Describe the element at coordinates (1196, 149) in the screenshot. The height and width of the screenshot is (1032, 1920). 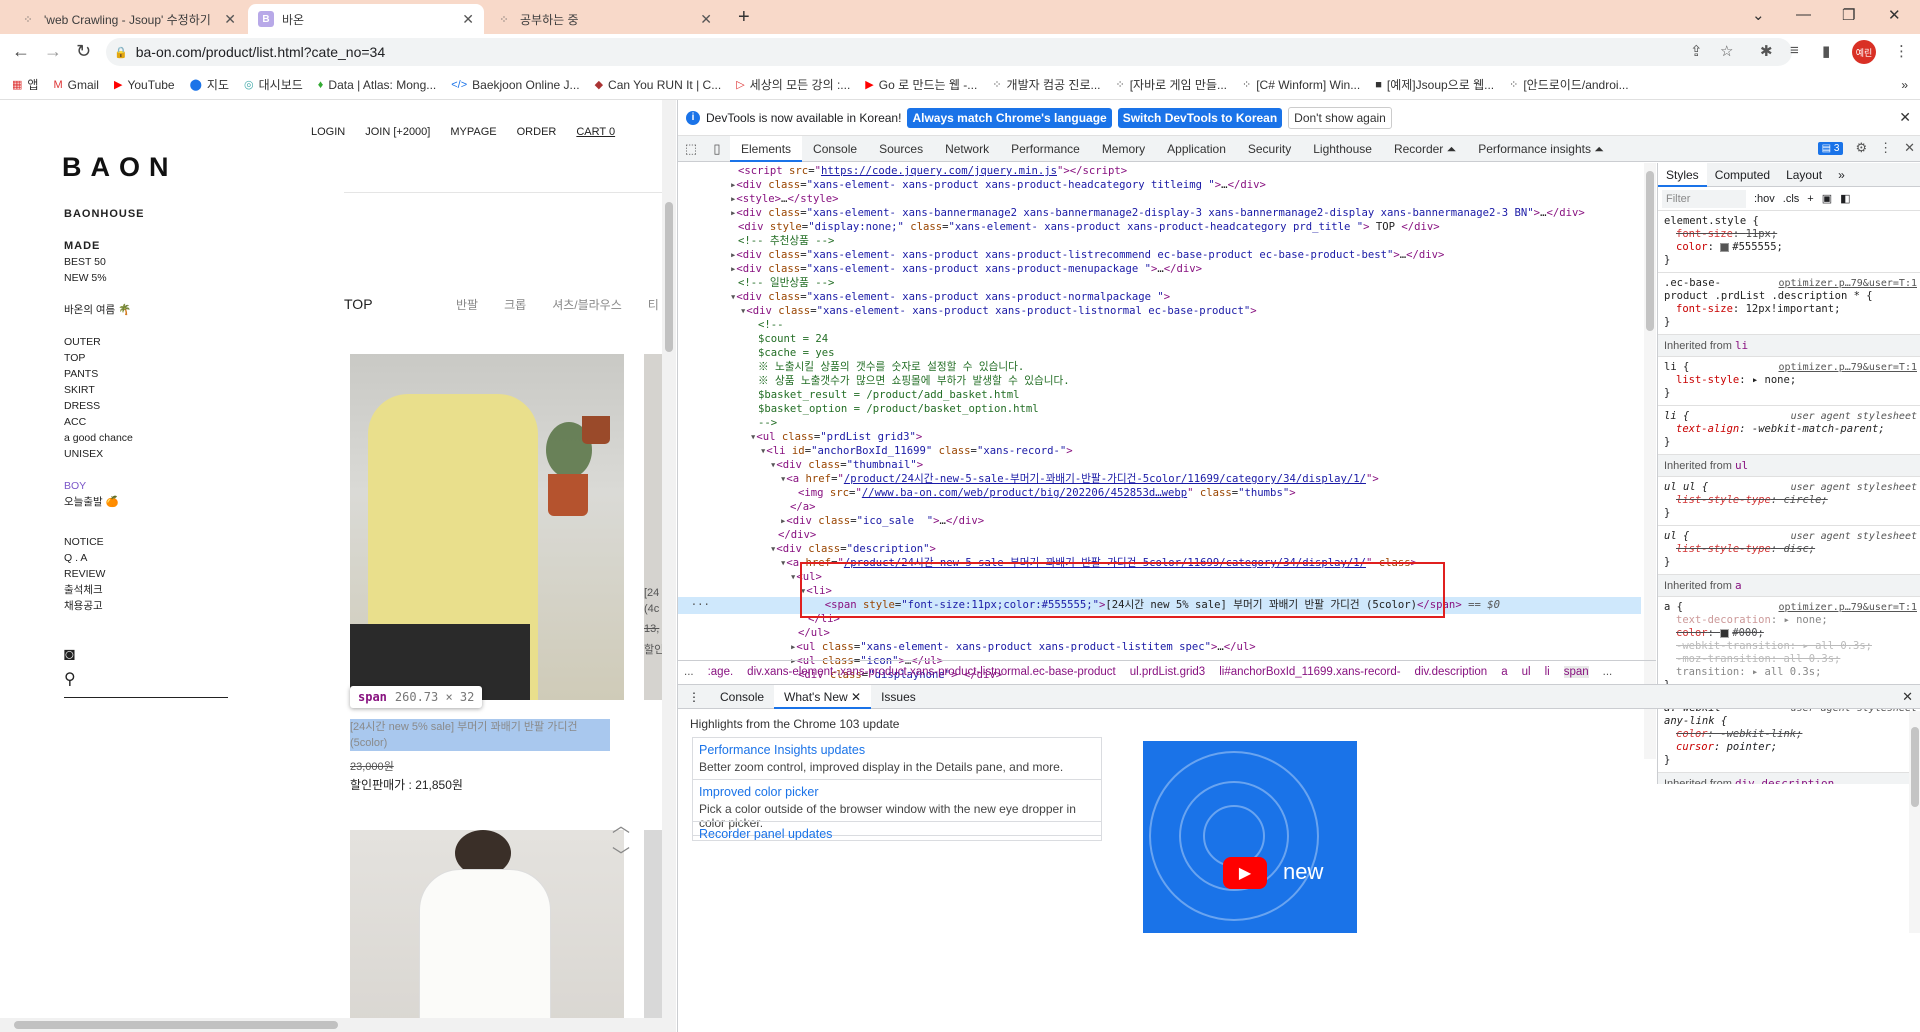
I see `tab-application: Application` at that location.